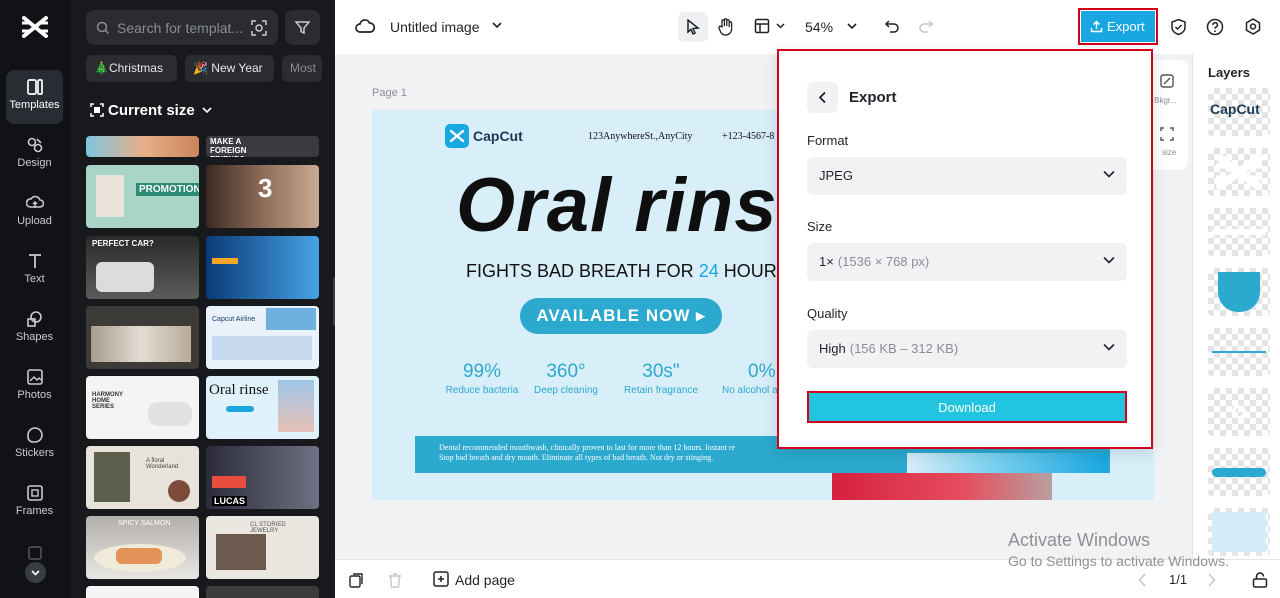  I want to click on sidebar-item-label: Stickers, so click(34, 453).